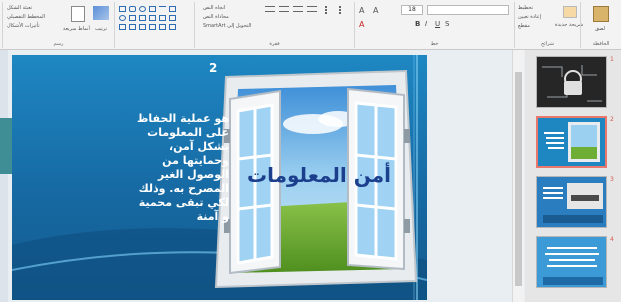  I want to click on section-button: مقطع, so click(524, 26).